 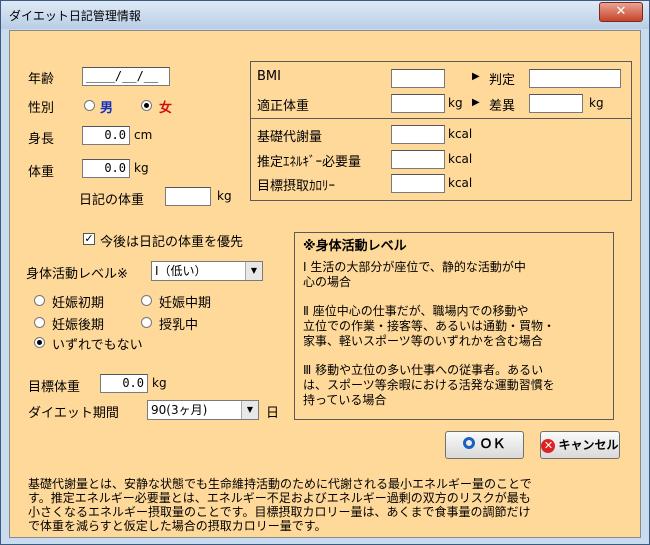 What do you see at coordinates (492, 444) in the screenshot?
I see `ok-label: ＯＫ` at bounding box center [492, 444].